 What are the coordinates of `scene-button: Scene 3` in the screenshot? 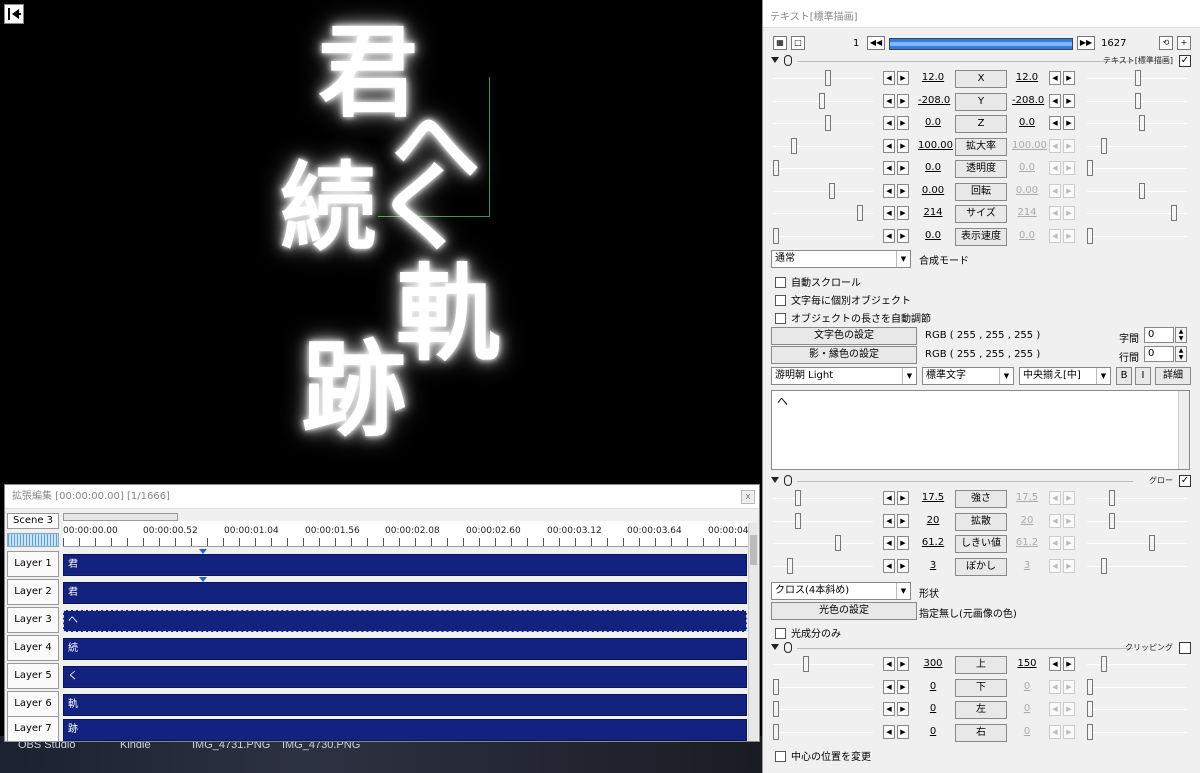 It's located at (33, 521).